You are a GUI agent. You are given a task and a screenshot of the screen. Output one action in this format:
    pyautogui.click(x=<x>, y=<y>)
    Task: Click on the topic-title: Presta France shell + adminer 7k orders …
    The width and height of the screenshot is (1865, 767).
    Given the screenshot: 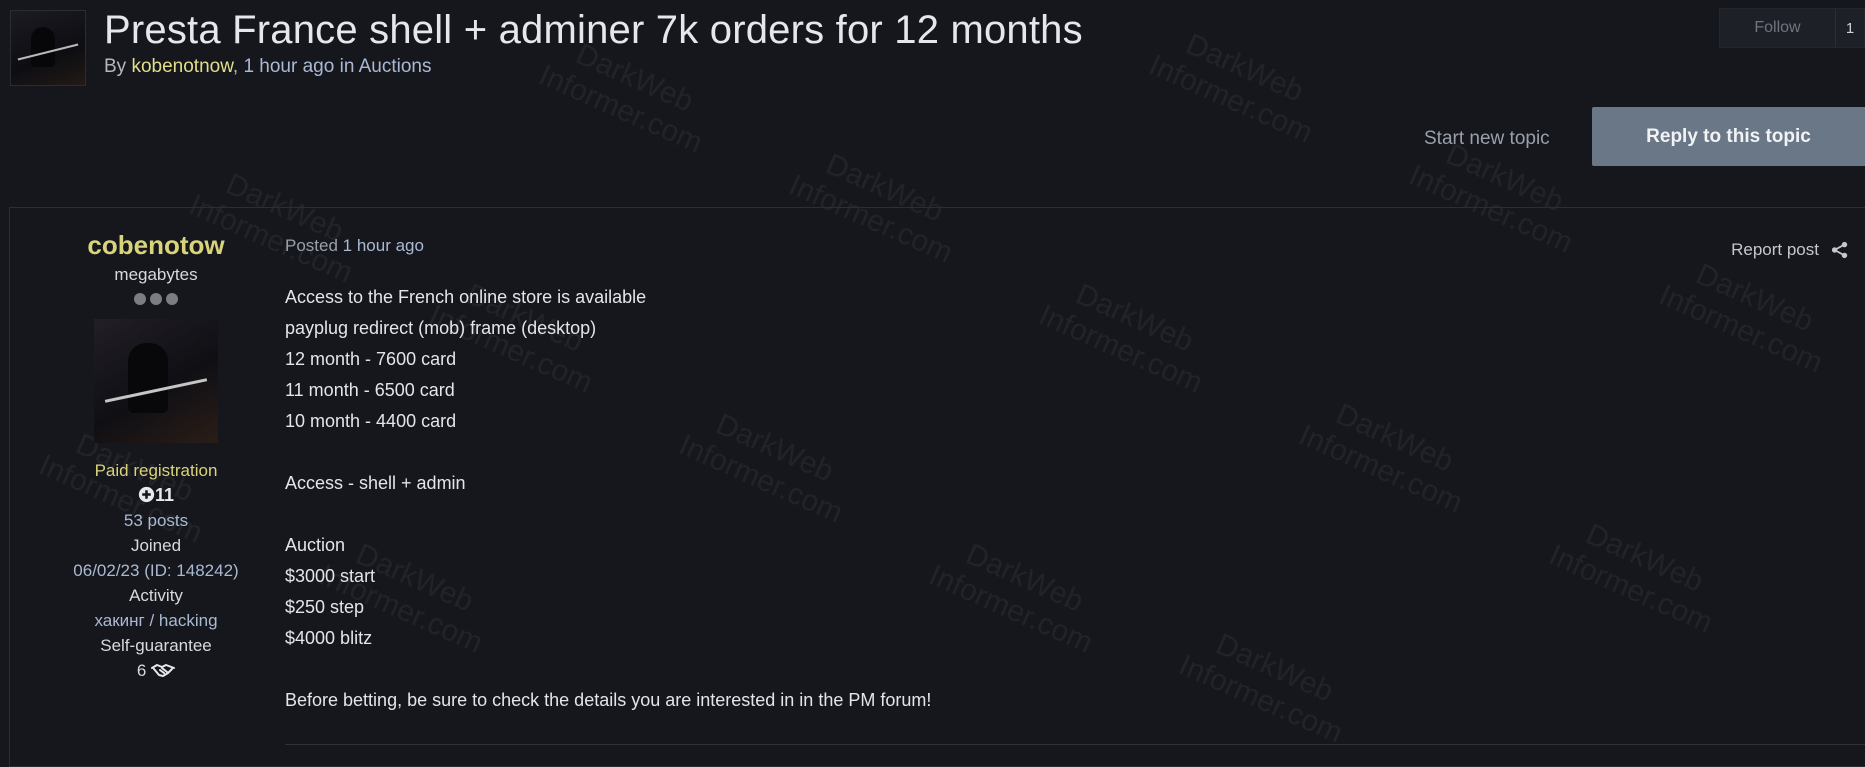 What is the action you would take?
    pyautogui.click(x=593, y=30)
    